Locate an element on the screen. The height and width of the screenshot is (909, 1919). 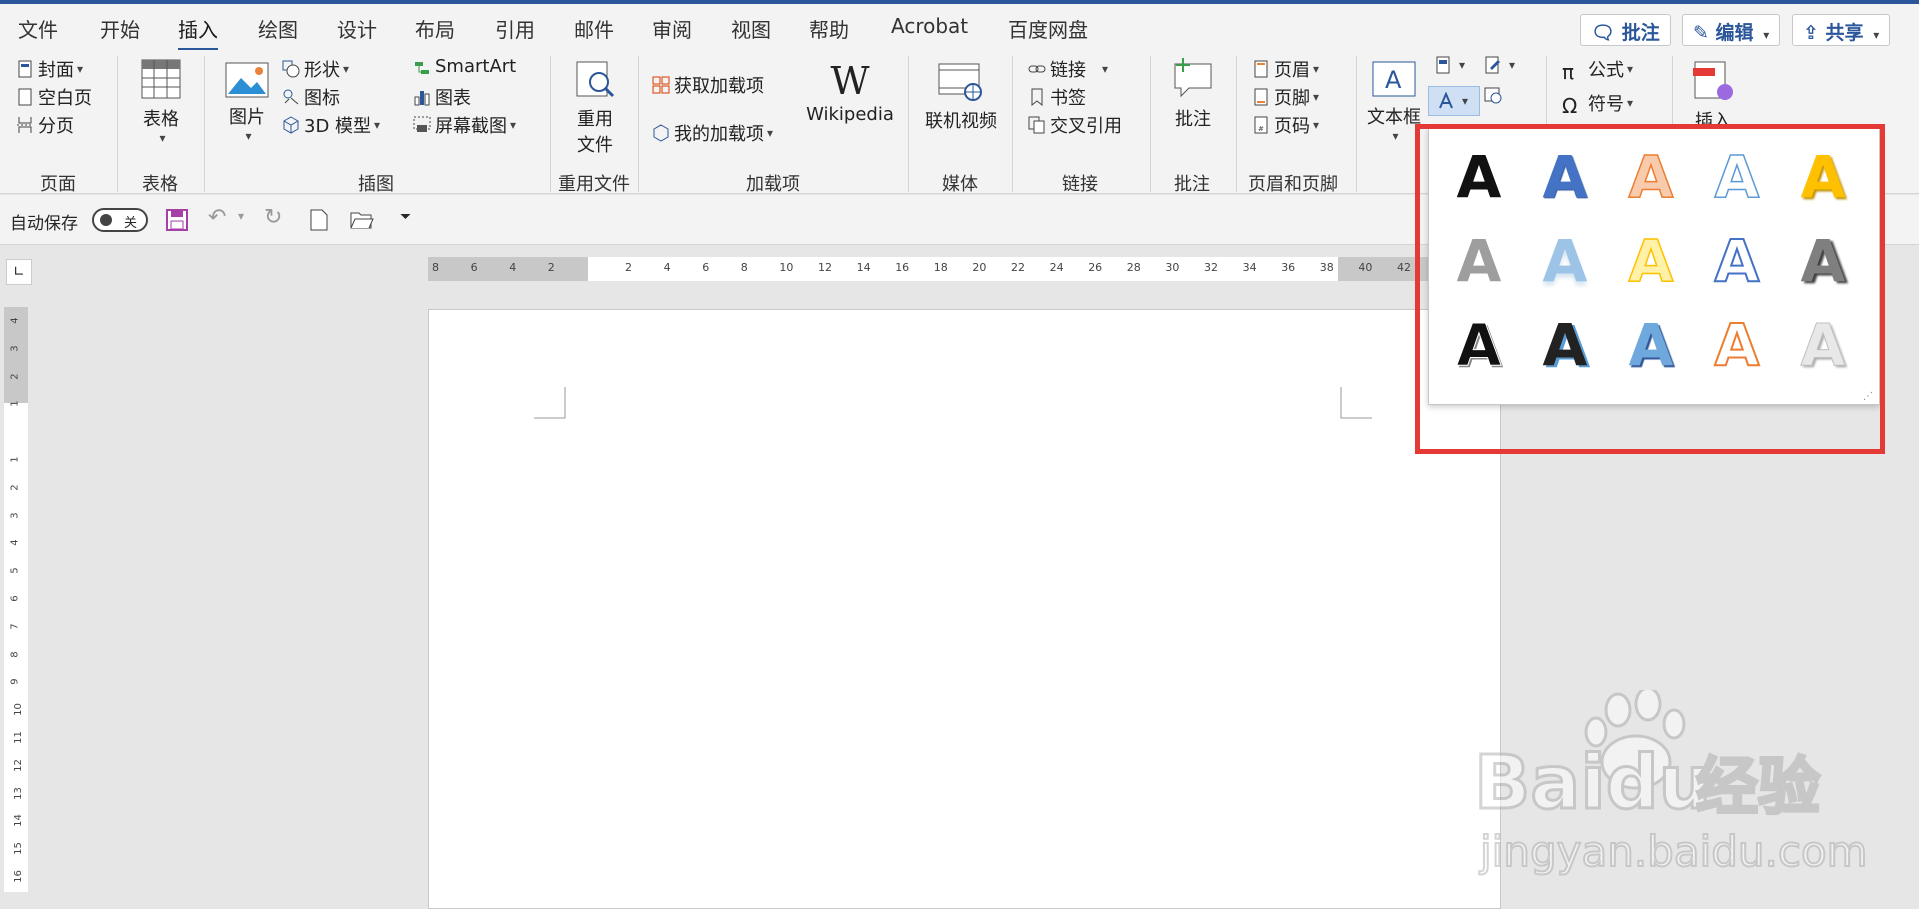
equation-button: π 公式 ▾ is located at coordinates (1598, 70).